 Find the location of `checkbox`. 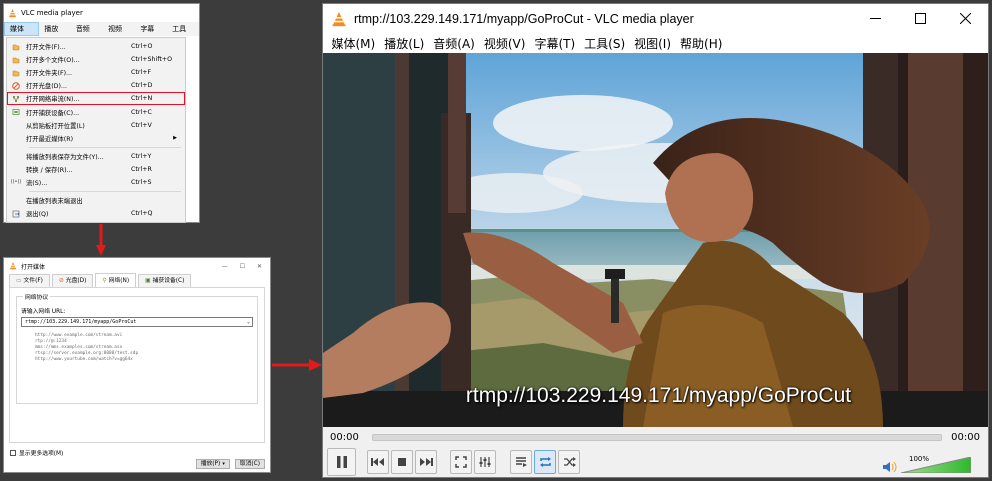

checkbox is located at coordinates (13, 452).